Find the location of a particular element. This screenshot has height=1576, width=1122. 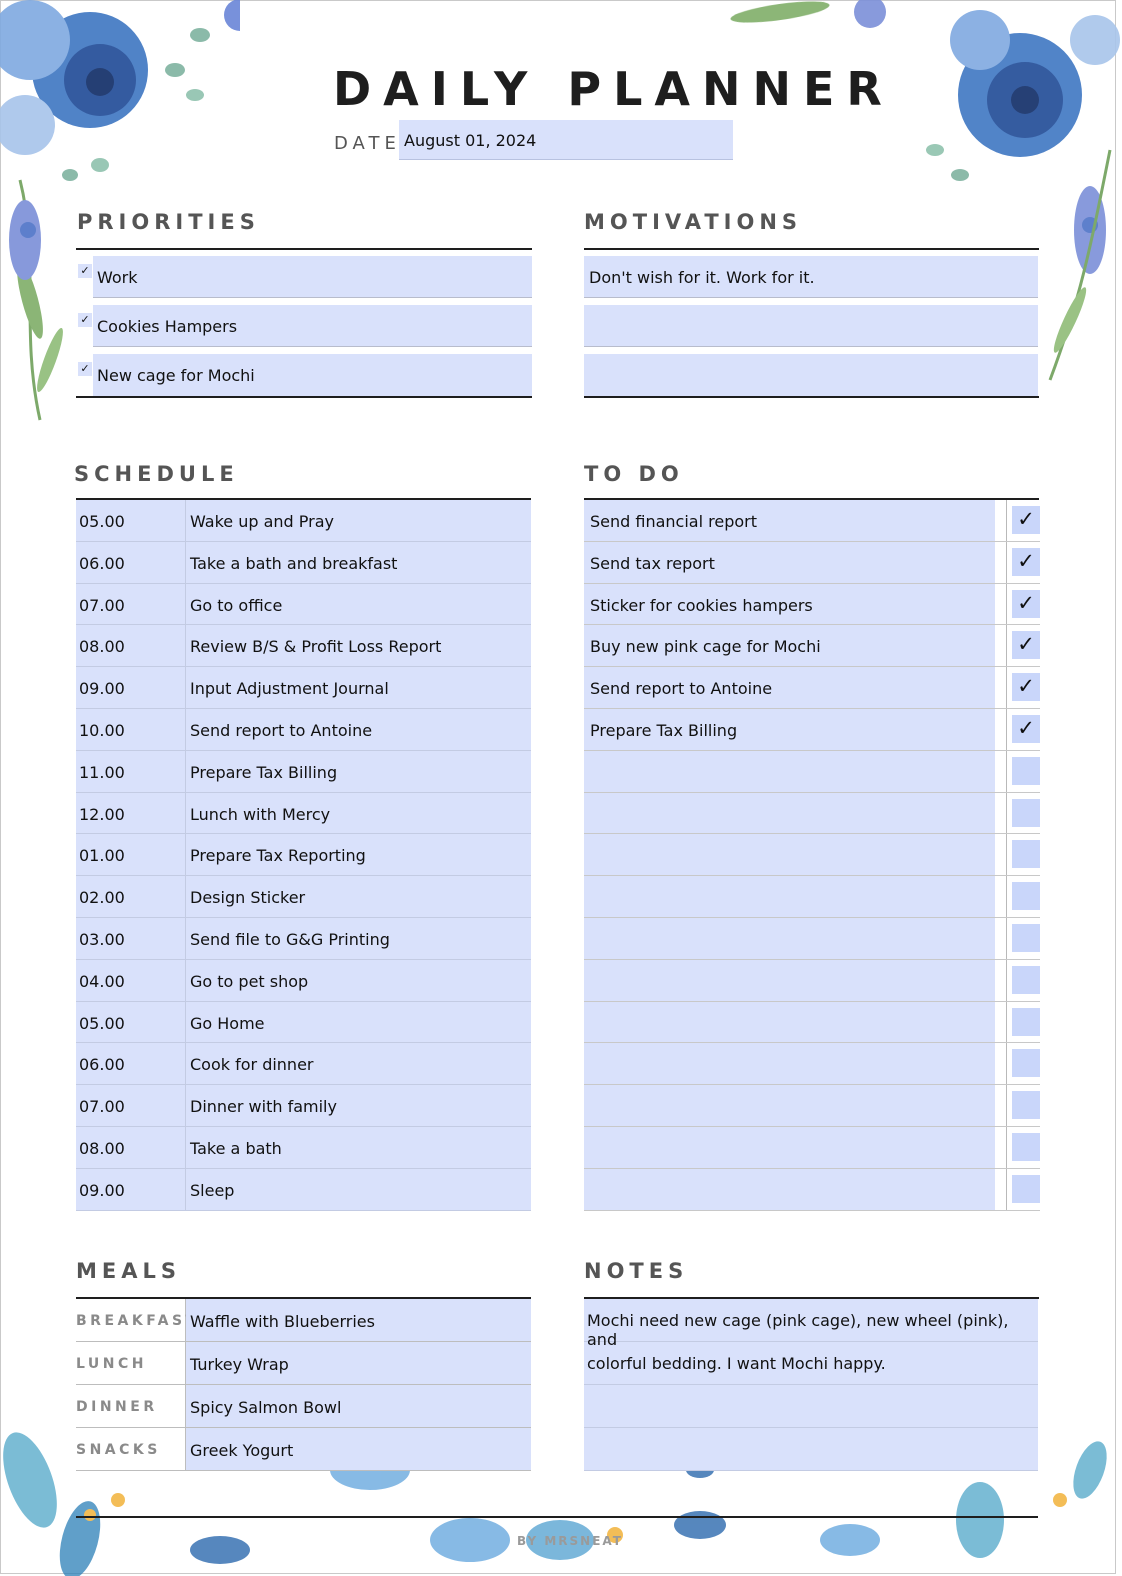

schedule-task-field: Take a bath is located at coordinates (358, 1147).